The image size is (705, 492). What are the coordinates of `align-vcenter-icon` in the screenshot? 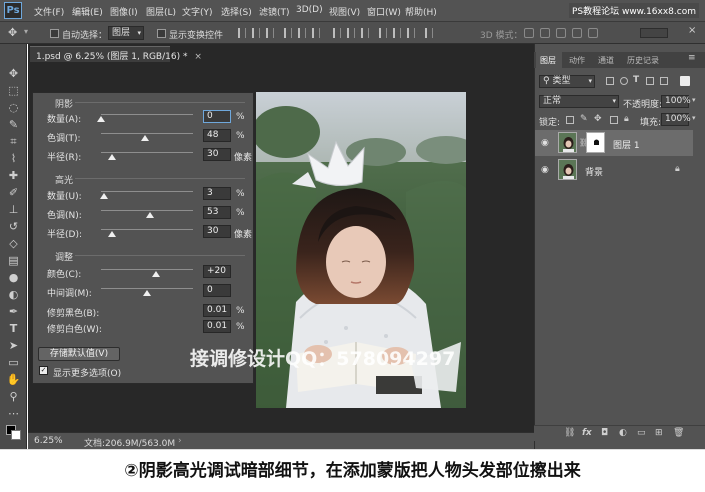 It's located at (256, 33).